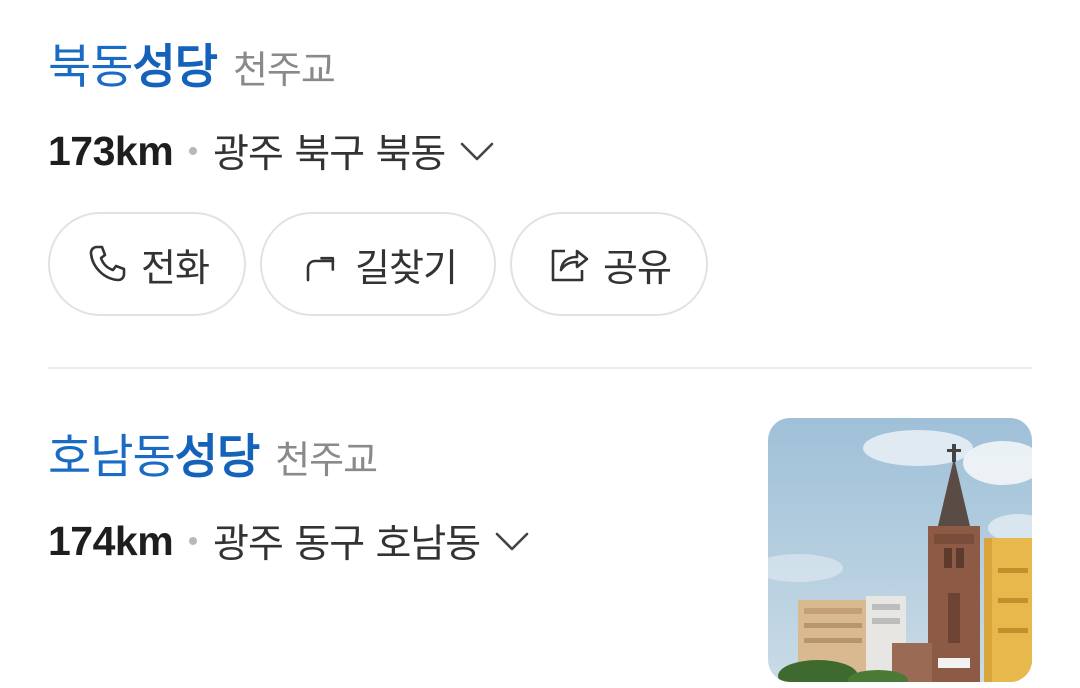 This screenshot has width=1080, height=688. I want to click on place-name-link: 북동성당, so click(133, 62).